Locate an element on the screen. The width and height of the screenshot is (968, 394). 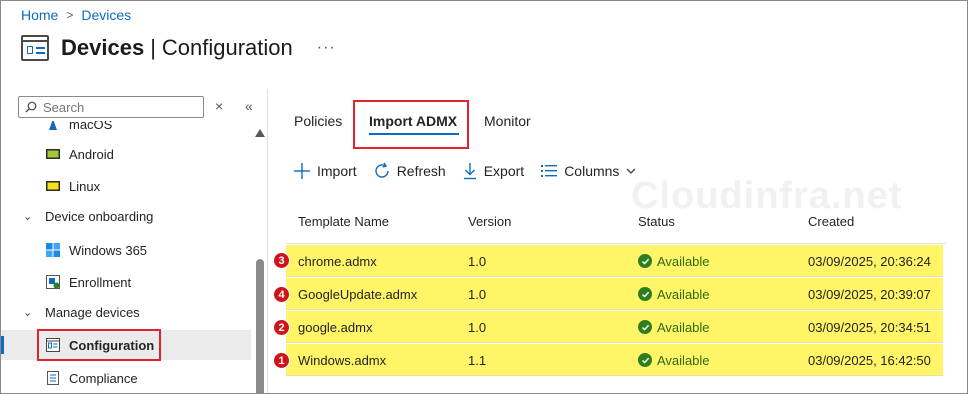
cell-version: 1.1 is located at coordinates (477, 360).